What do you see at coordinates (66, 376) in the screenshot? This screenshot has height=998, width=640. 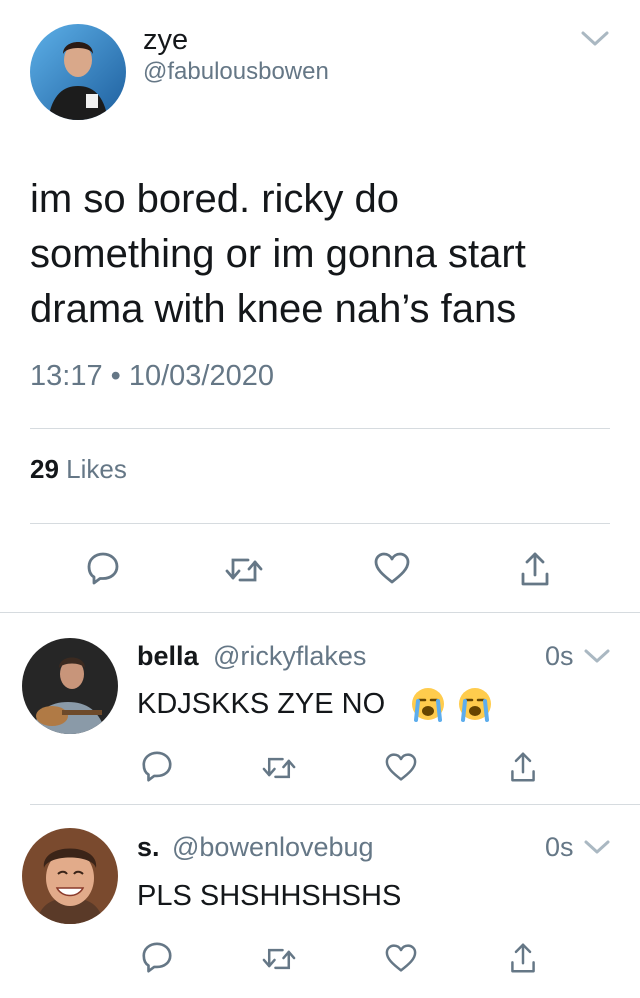 I see `tweet-time: 13:17` at bounding box center [66, 376].